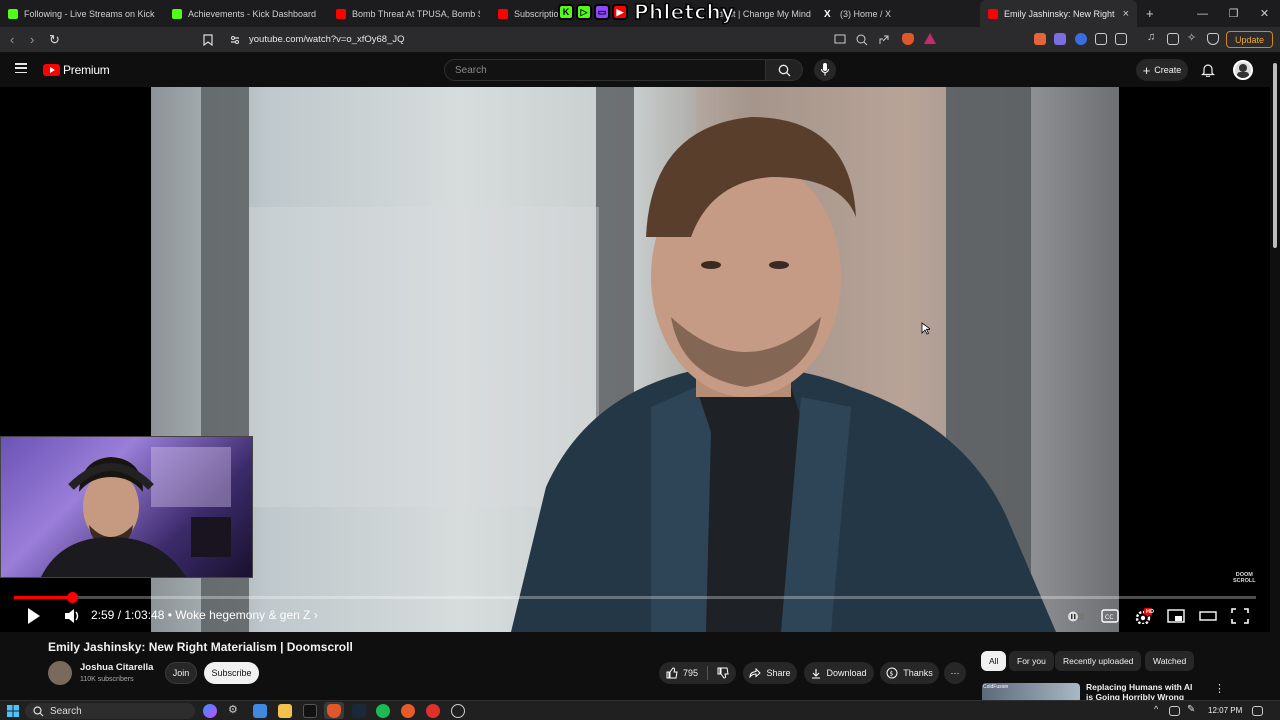 Image resolution: width=1280 pixels, height=720 pixels. What do you see at coordinates (116, 667) in the screenshot?
I see `channel-name: Joshua Citarella` at bounding box center [116, 667].